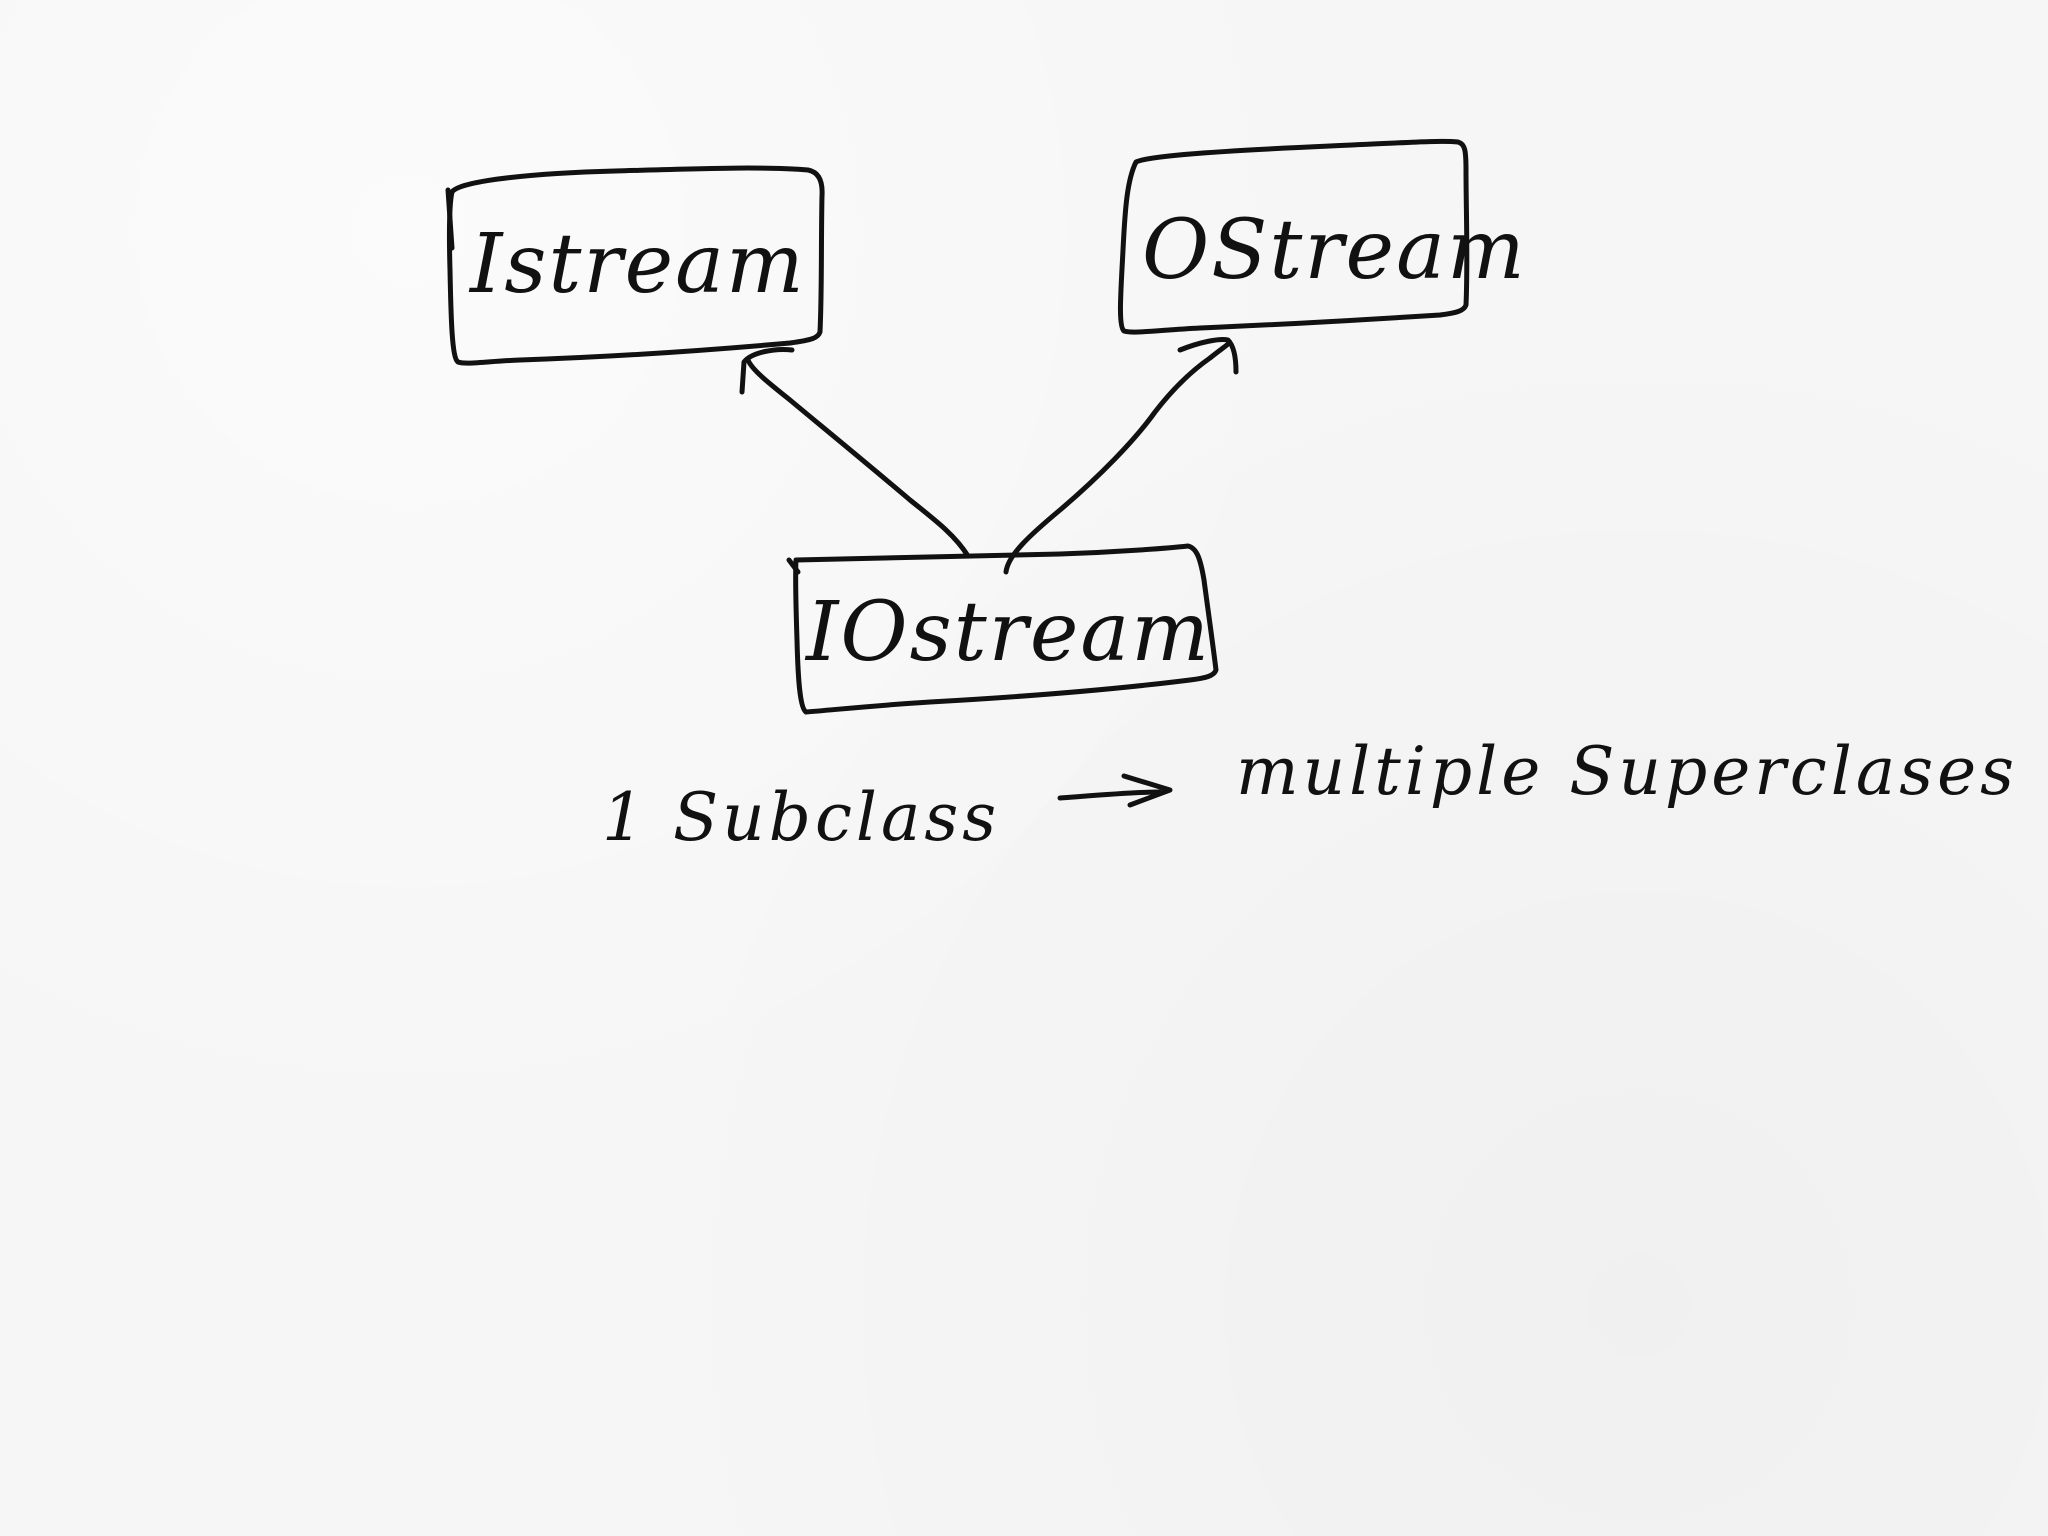 The image size is (2048, 1536). I want to click on note-subclass-text: 1 Subclass, so click(801, 817).